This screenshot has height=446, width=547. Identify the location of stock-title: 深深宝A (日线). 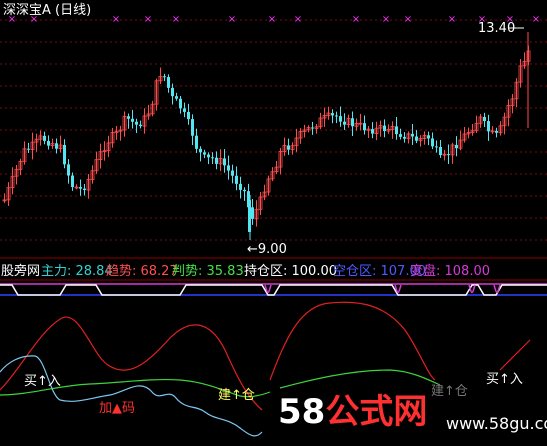
(47, 10).